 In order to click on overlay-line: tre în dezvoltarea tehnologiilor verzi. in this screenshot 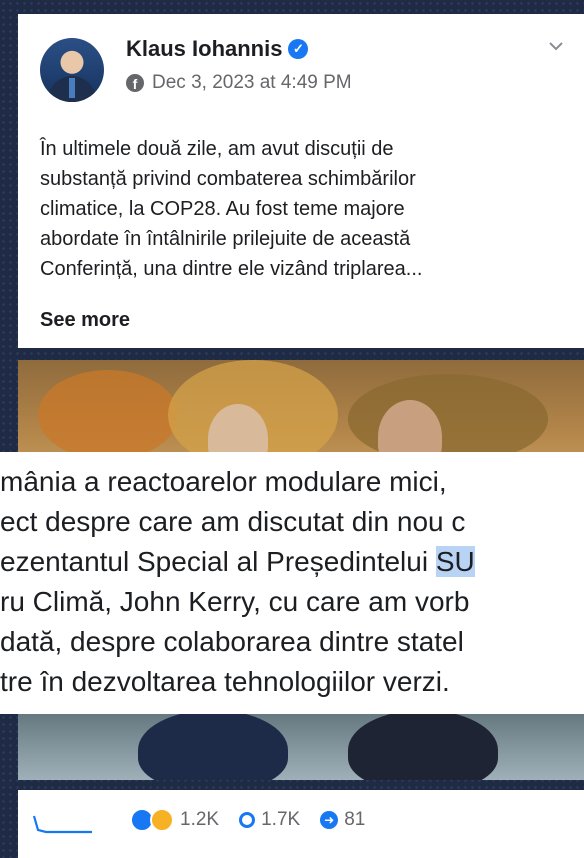, I will do `click(225, 681)`.